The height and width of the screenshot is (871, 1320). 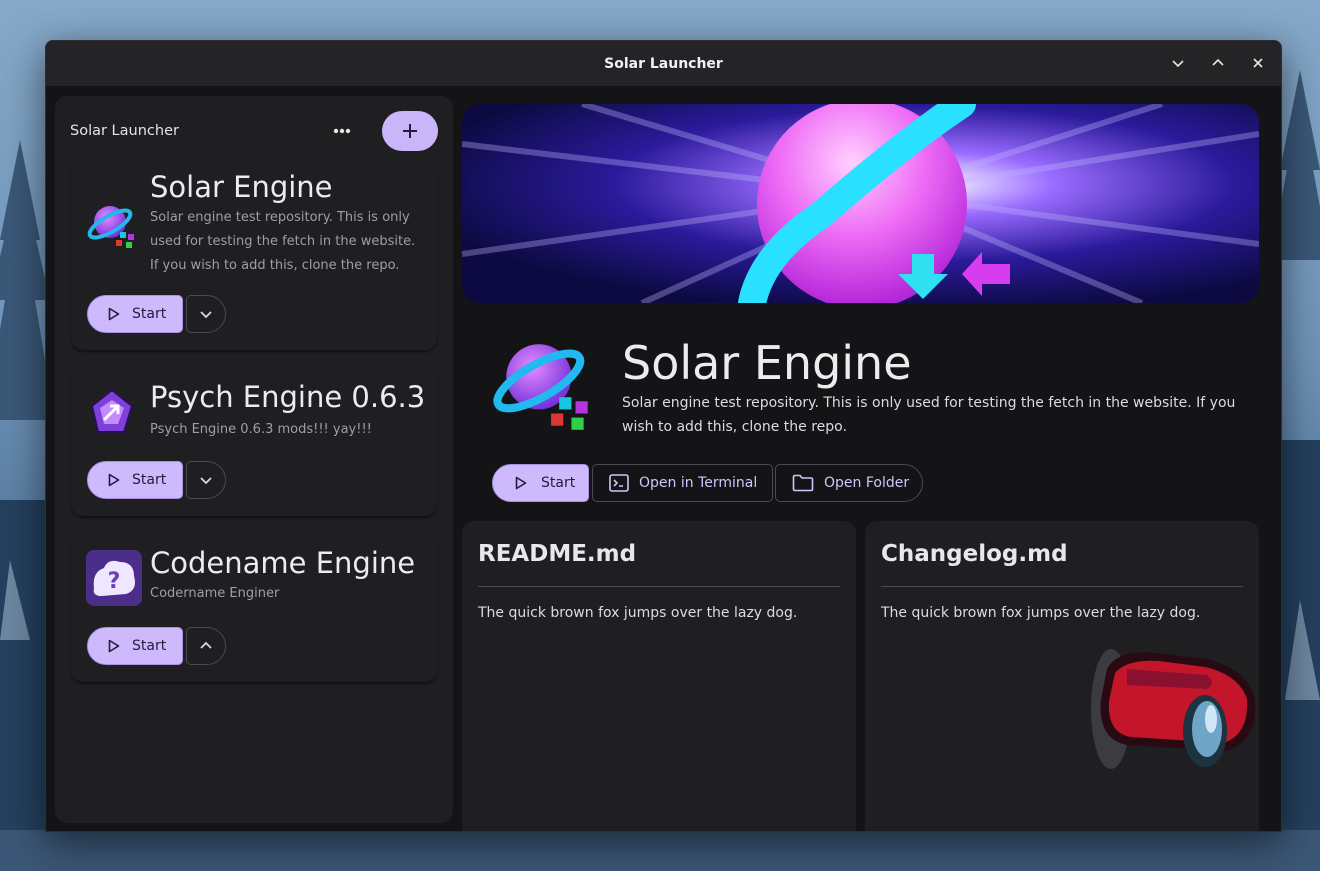 I want to click on more-options-button, so click(x=342, y=131).